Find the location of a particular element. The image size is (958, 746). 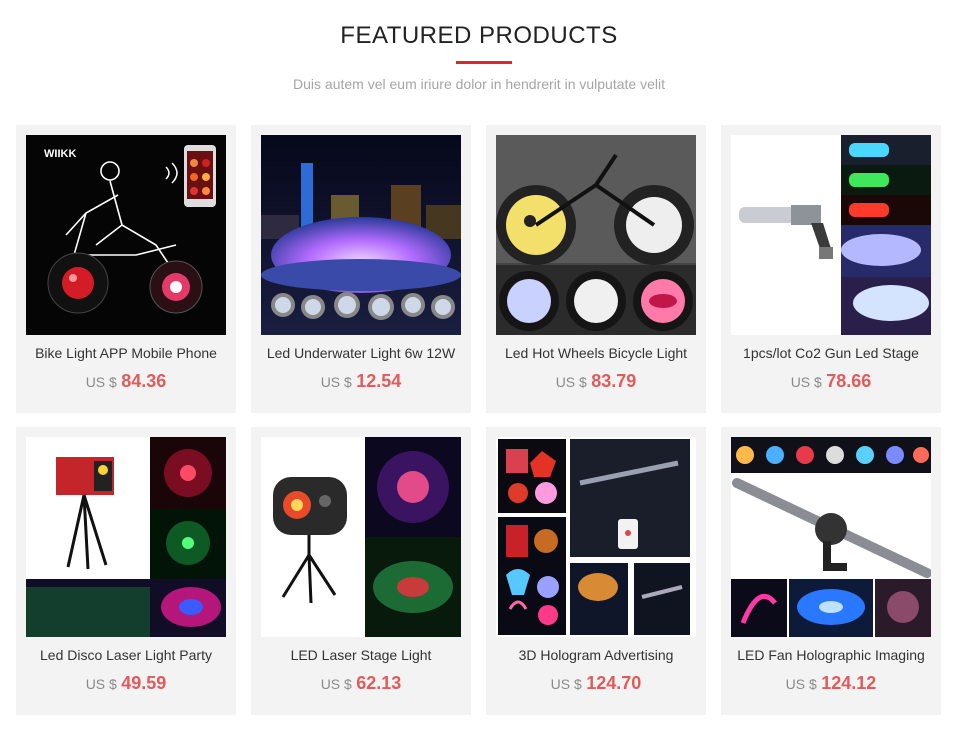

product-name: LED Fan Holographic Imaging is located at coordinates (831, 655).